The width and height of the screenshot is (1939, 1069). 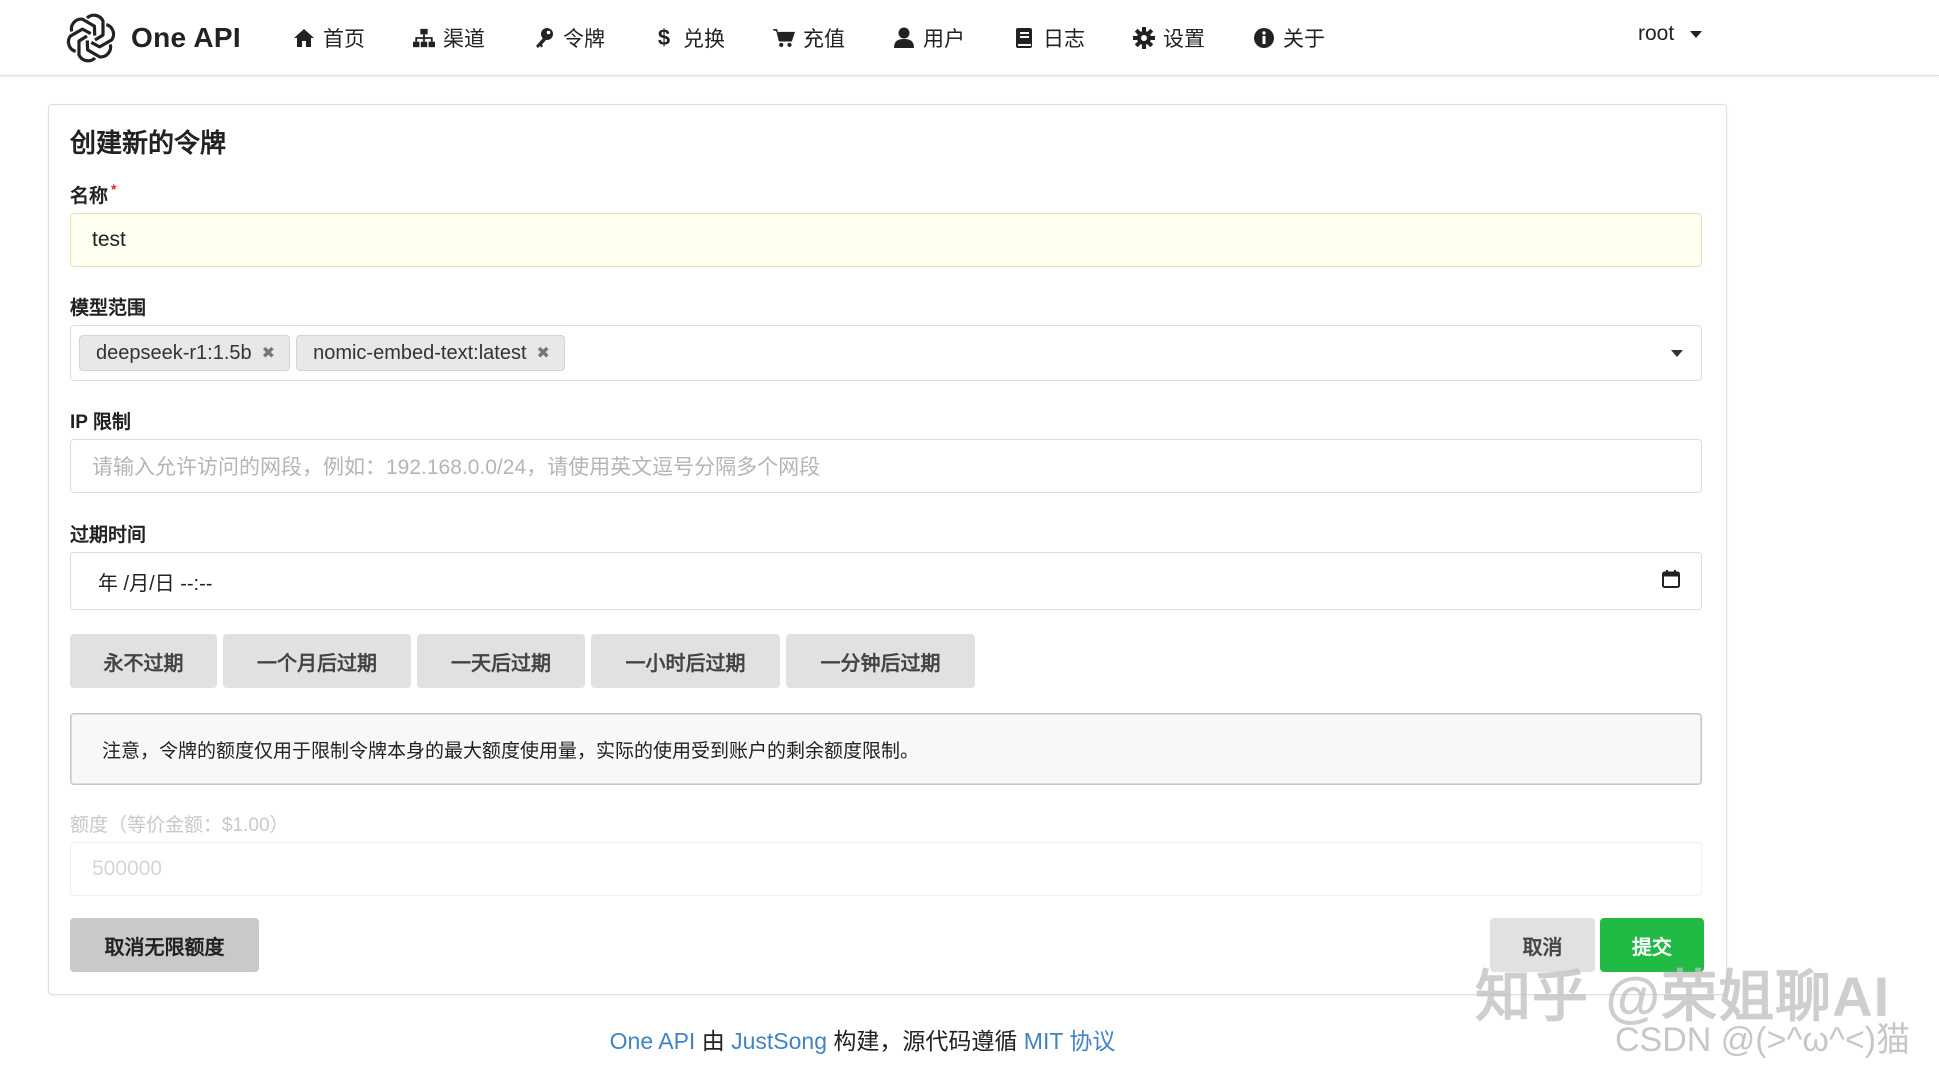 What do you see at coordinates (544, 38) in the screenshot?
I see `key-icon` at bounding box center [544, 38].